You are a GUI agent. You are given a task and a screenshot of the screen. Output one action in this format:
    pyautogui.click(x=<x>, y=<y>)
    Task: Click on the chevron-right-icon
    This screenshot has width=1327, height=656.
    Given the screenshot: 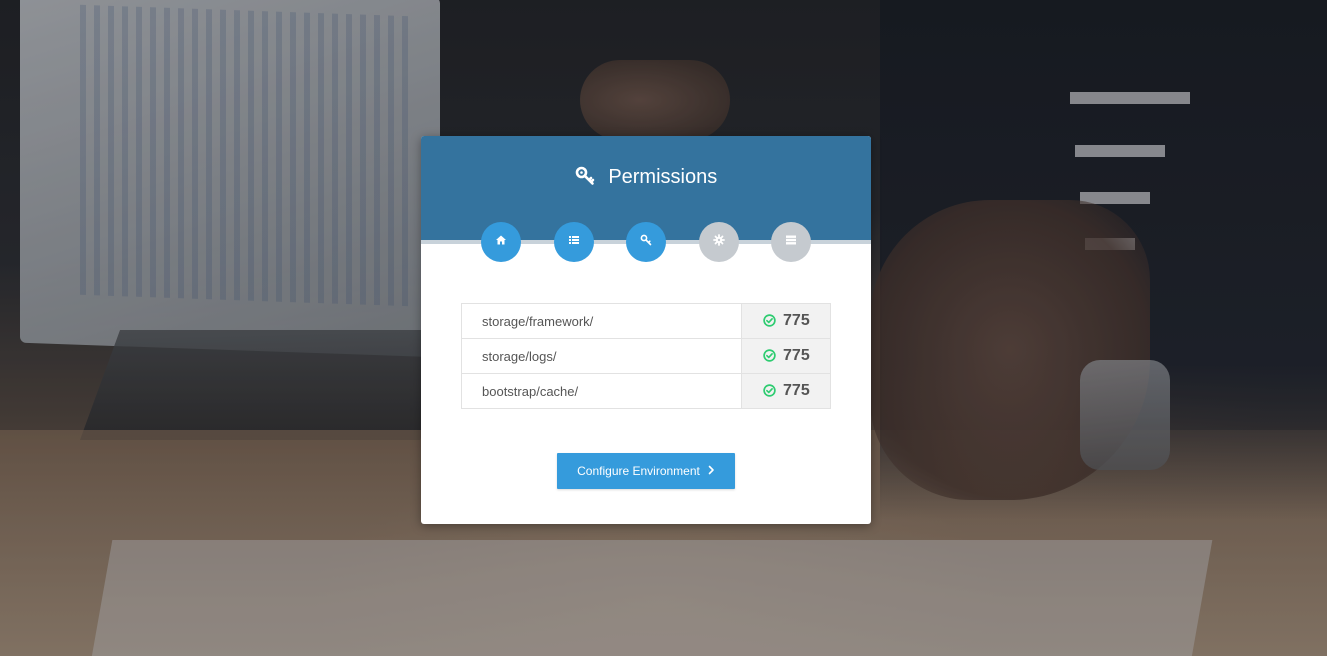 What is the action you would take?
    pyautogui.click(x=707, y=471)
    